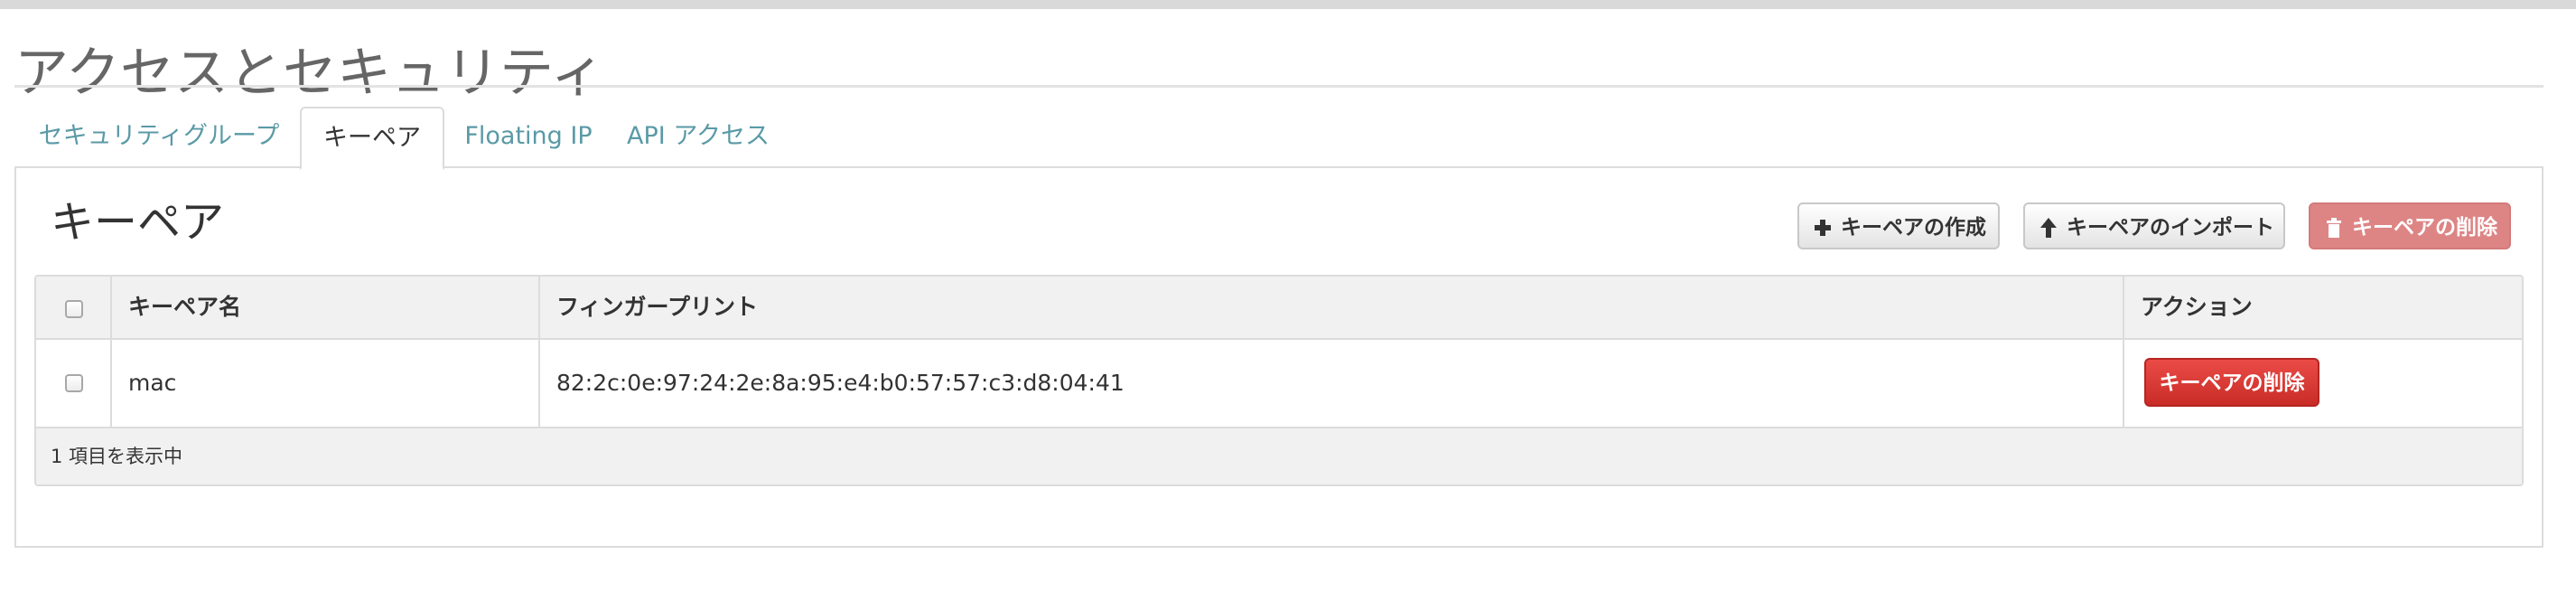  I want to click on create-key-pair-label: キーペアの作成, so click(1914, 228).